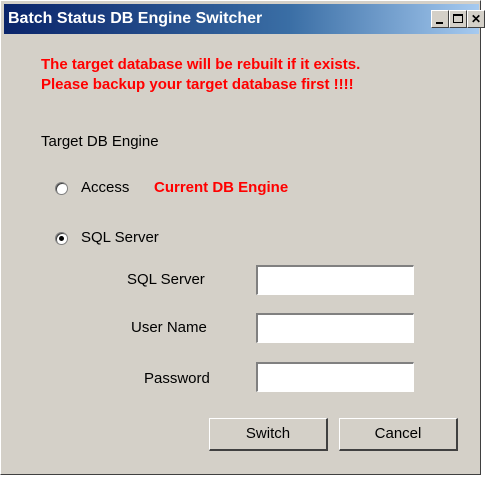 The image size is (487, 483). Describe the element at coordinates (105, 187) in the screenshot. I see `access-radio-label: Access` at that location.